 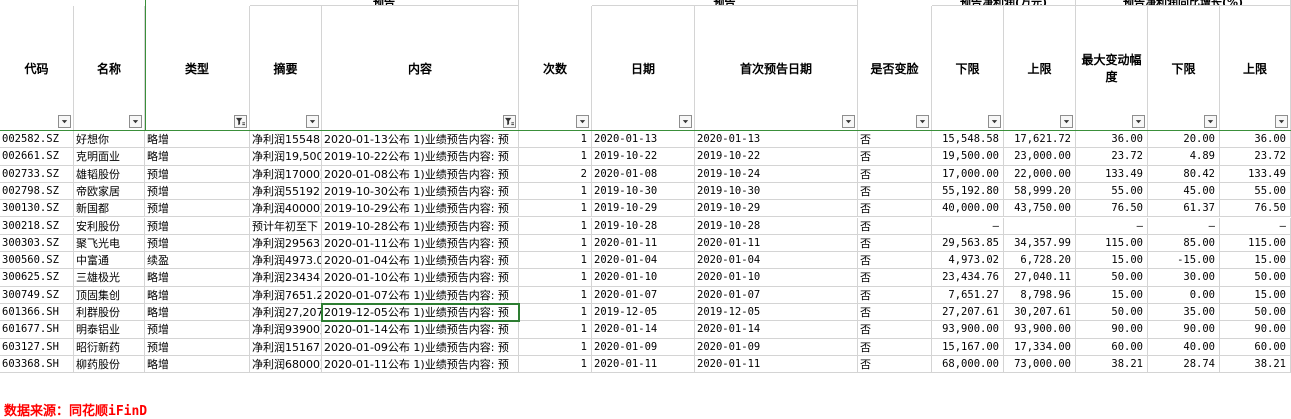 I want to click on cell-r2-c6: 2020-01-08, so click(x=643, y=174).